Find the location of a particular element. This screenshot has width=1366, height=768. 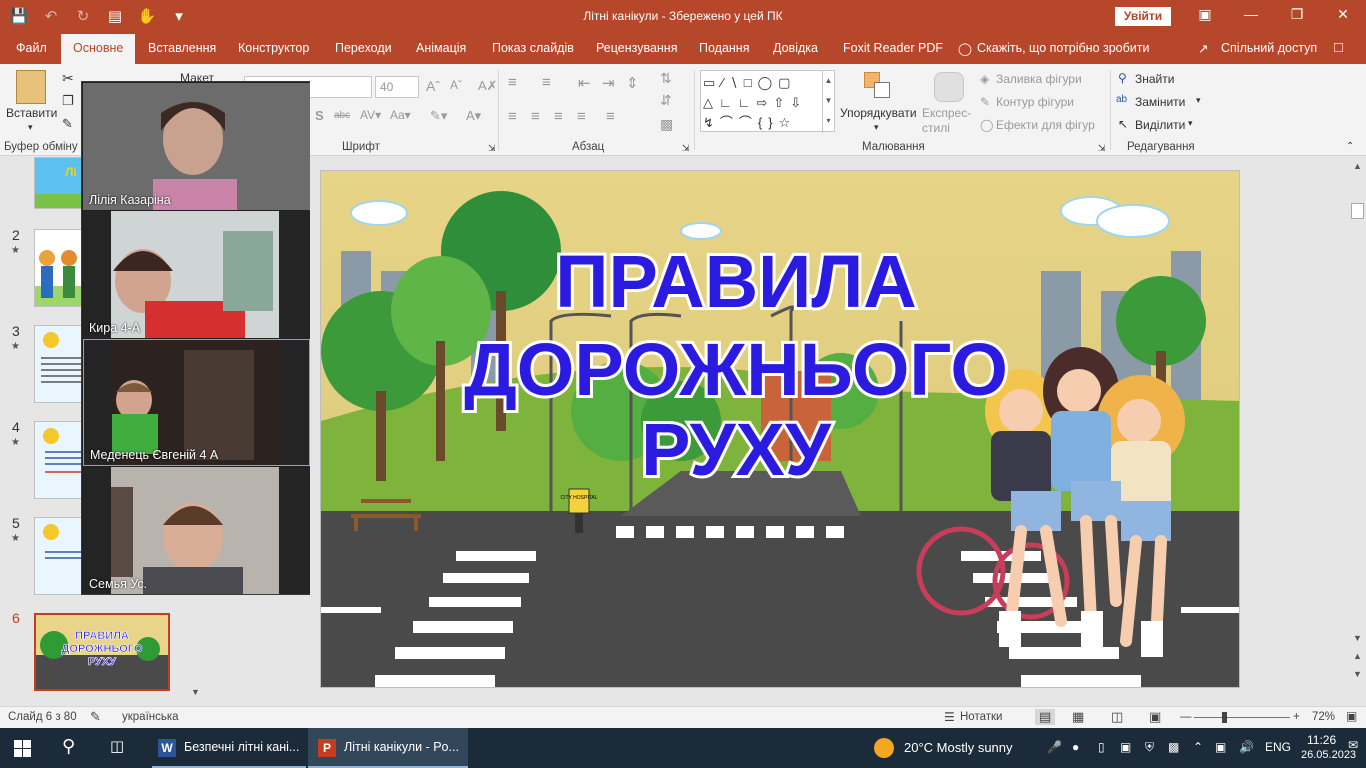

smartart-icon: ▩ is located at coordinates (666, 124).